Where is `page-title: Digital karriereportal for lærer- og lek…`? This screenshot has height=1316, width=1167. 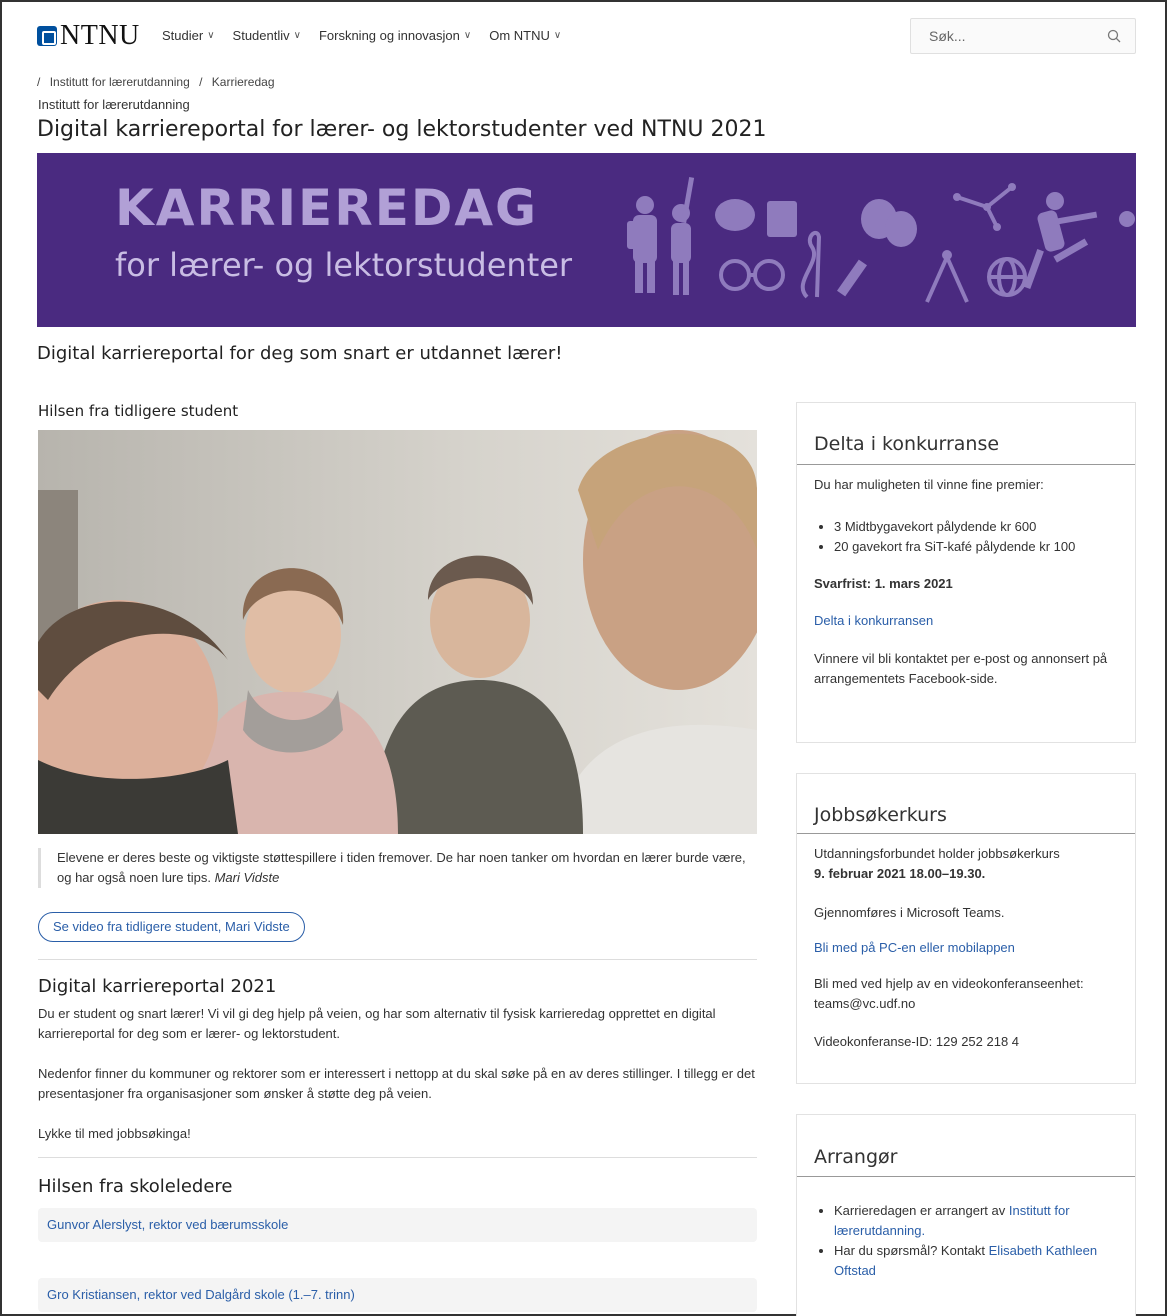
page-title: Digital karriereportal for lærer- og lek… is located at coordinates (402, 129).